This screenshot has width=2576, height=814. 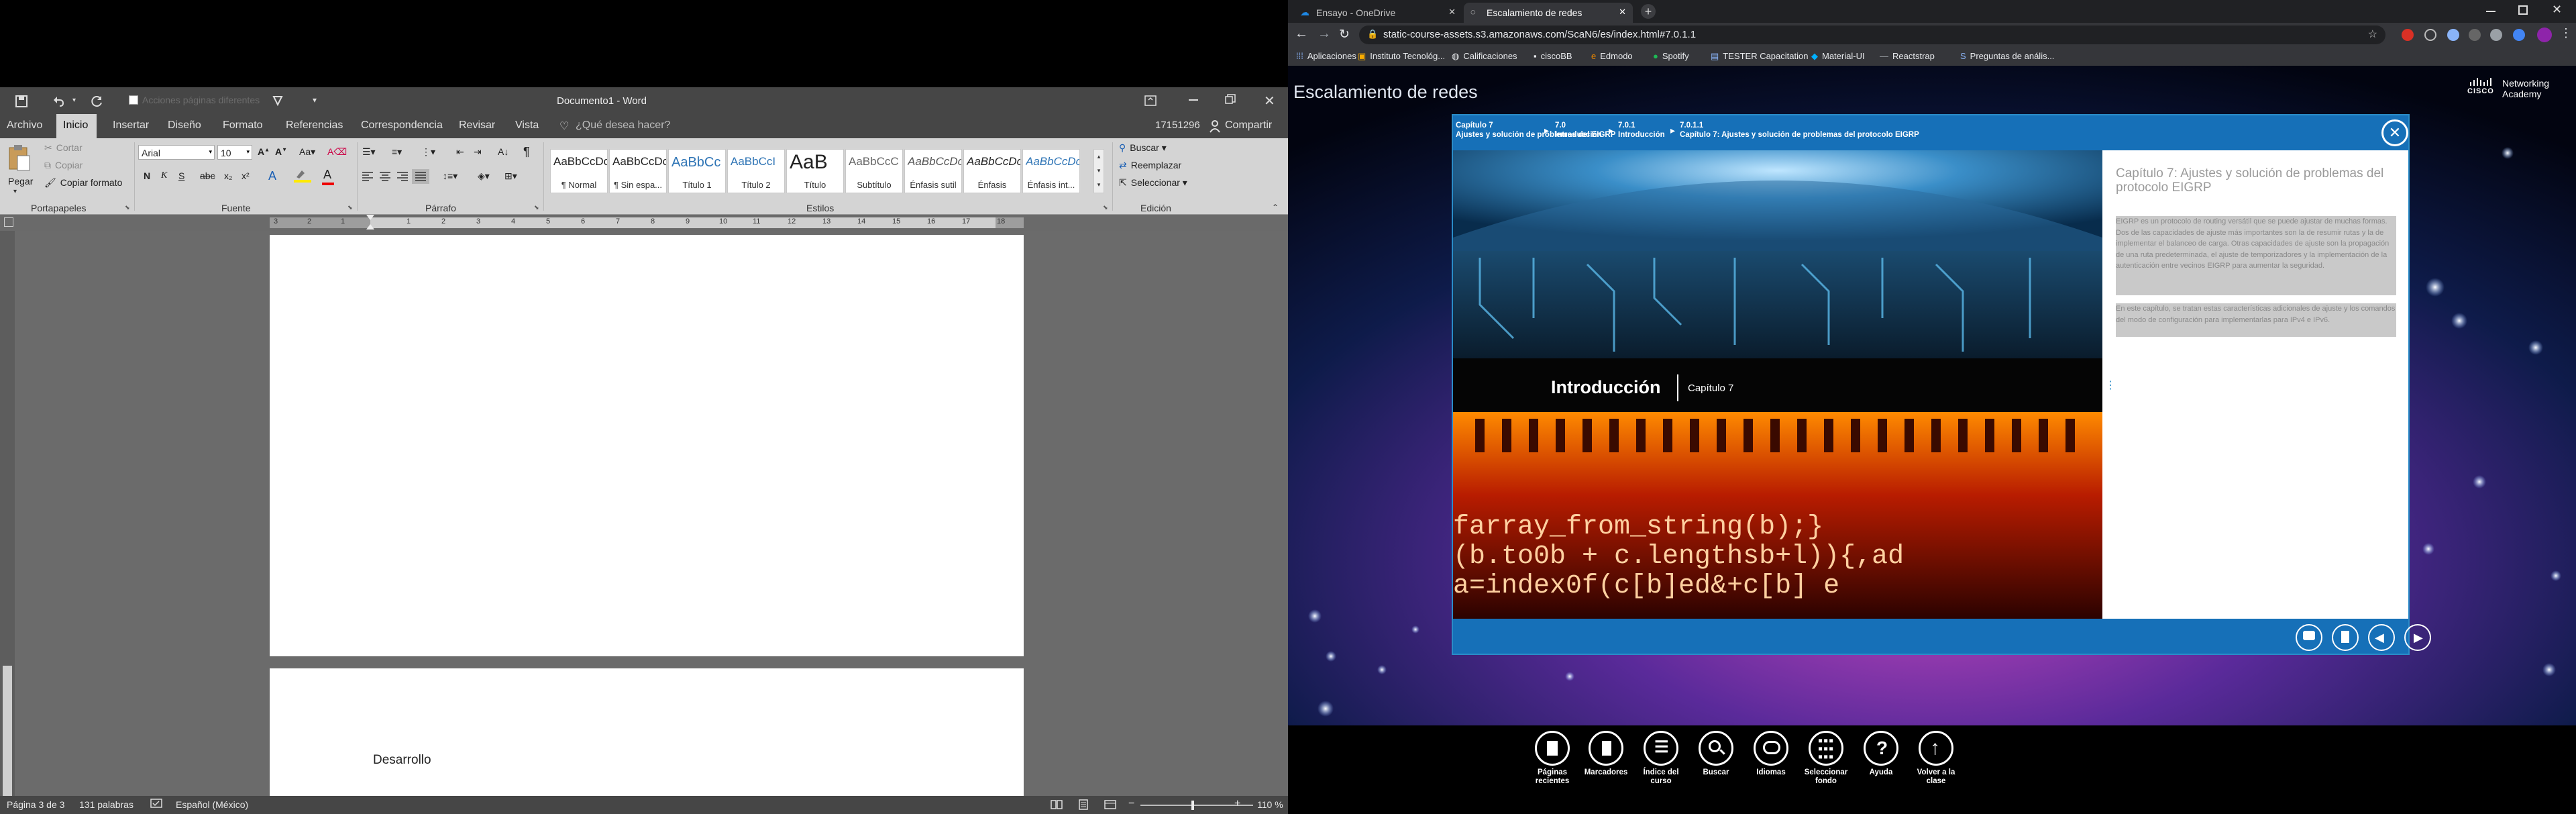 What do you see at coordinates (623, 125) in the screenshot?
I see `tell-me-input: ¿Qué desea hacer?` at bounding box center [623, 125].